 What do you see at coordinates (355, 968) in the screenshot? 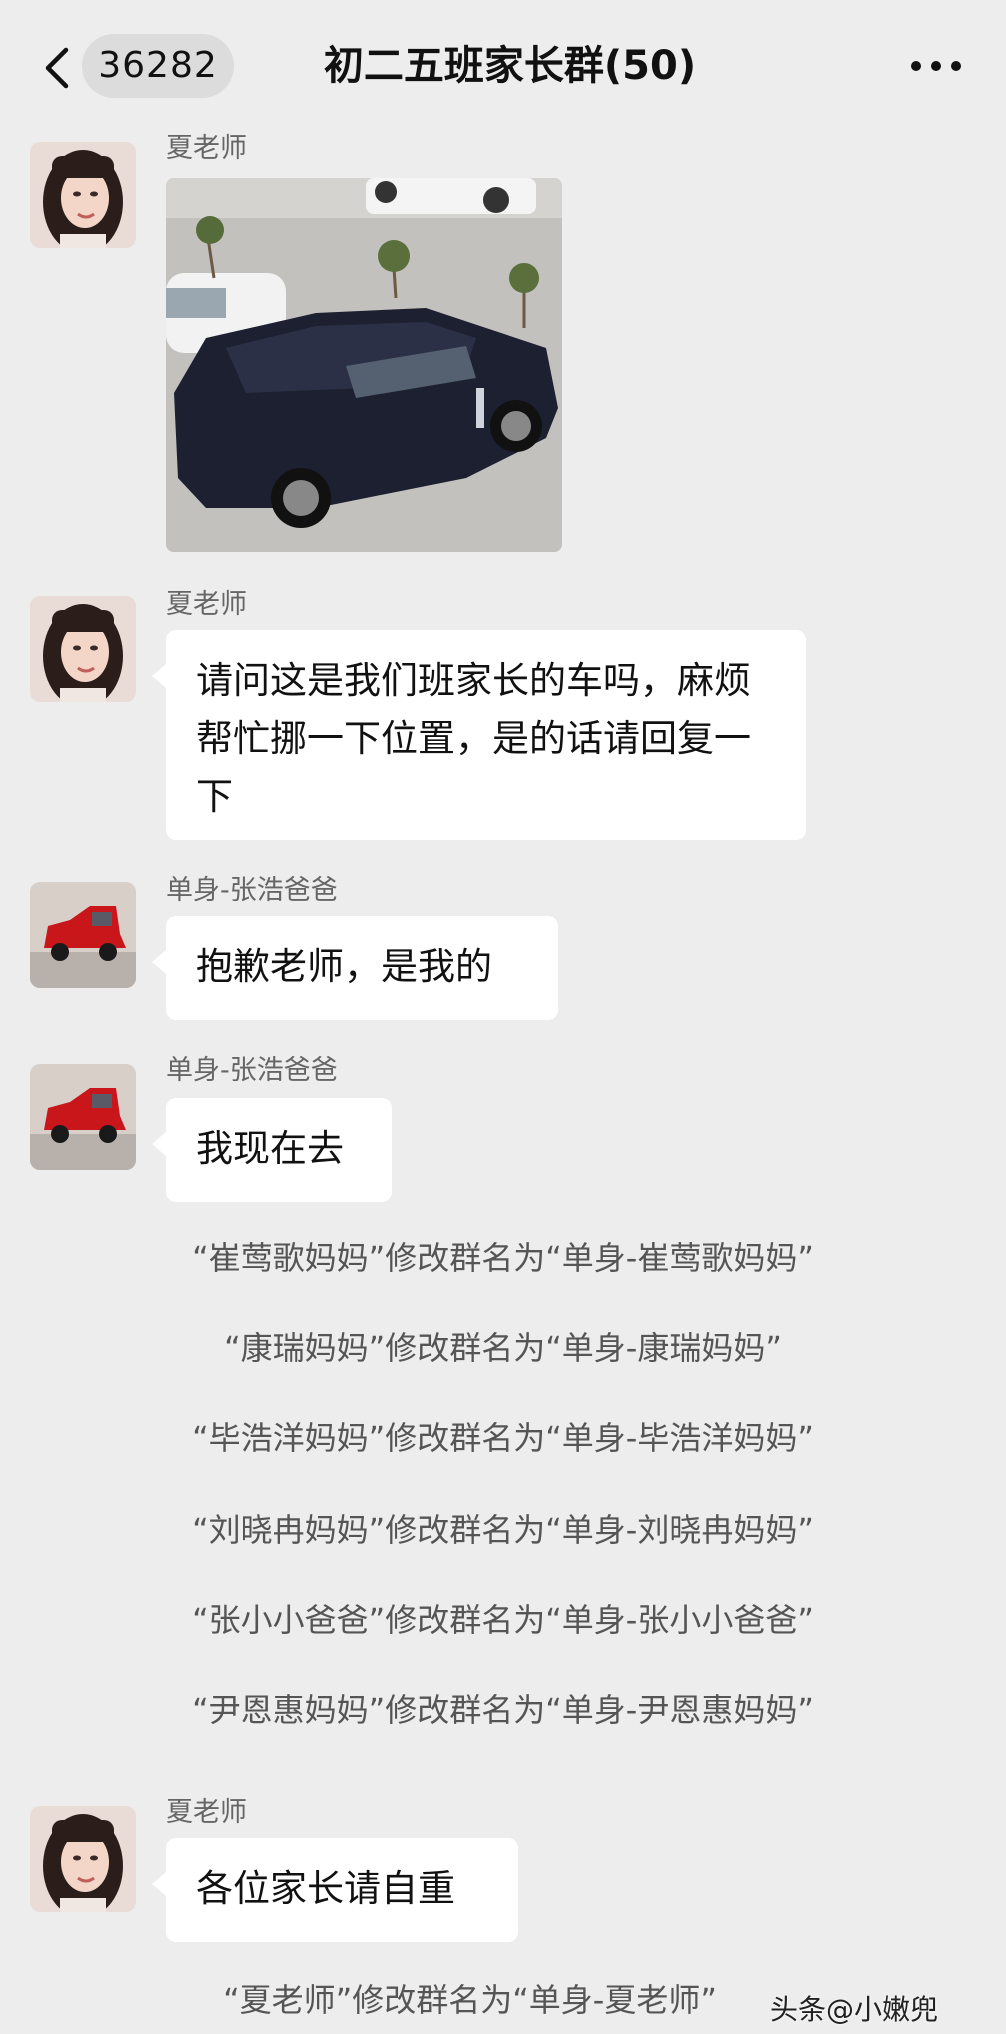
I see `message-bubble: 抱歉老师，是我的` at bounding box center [355, 968].